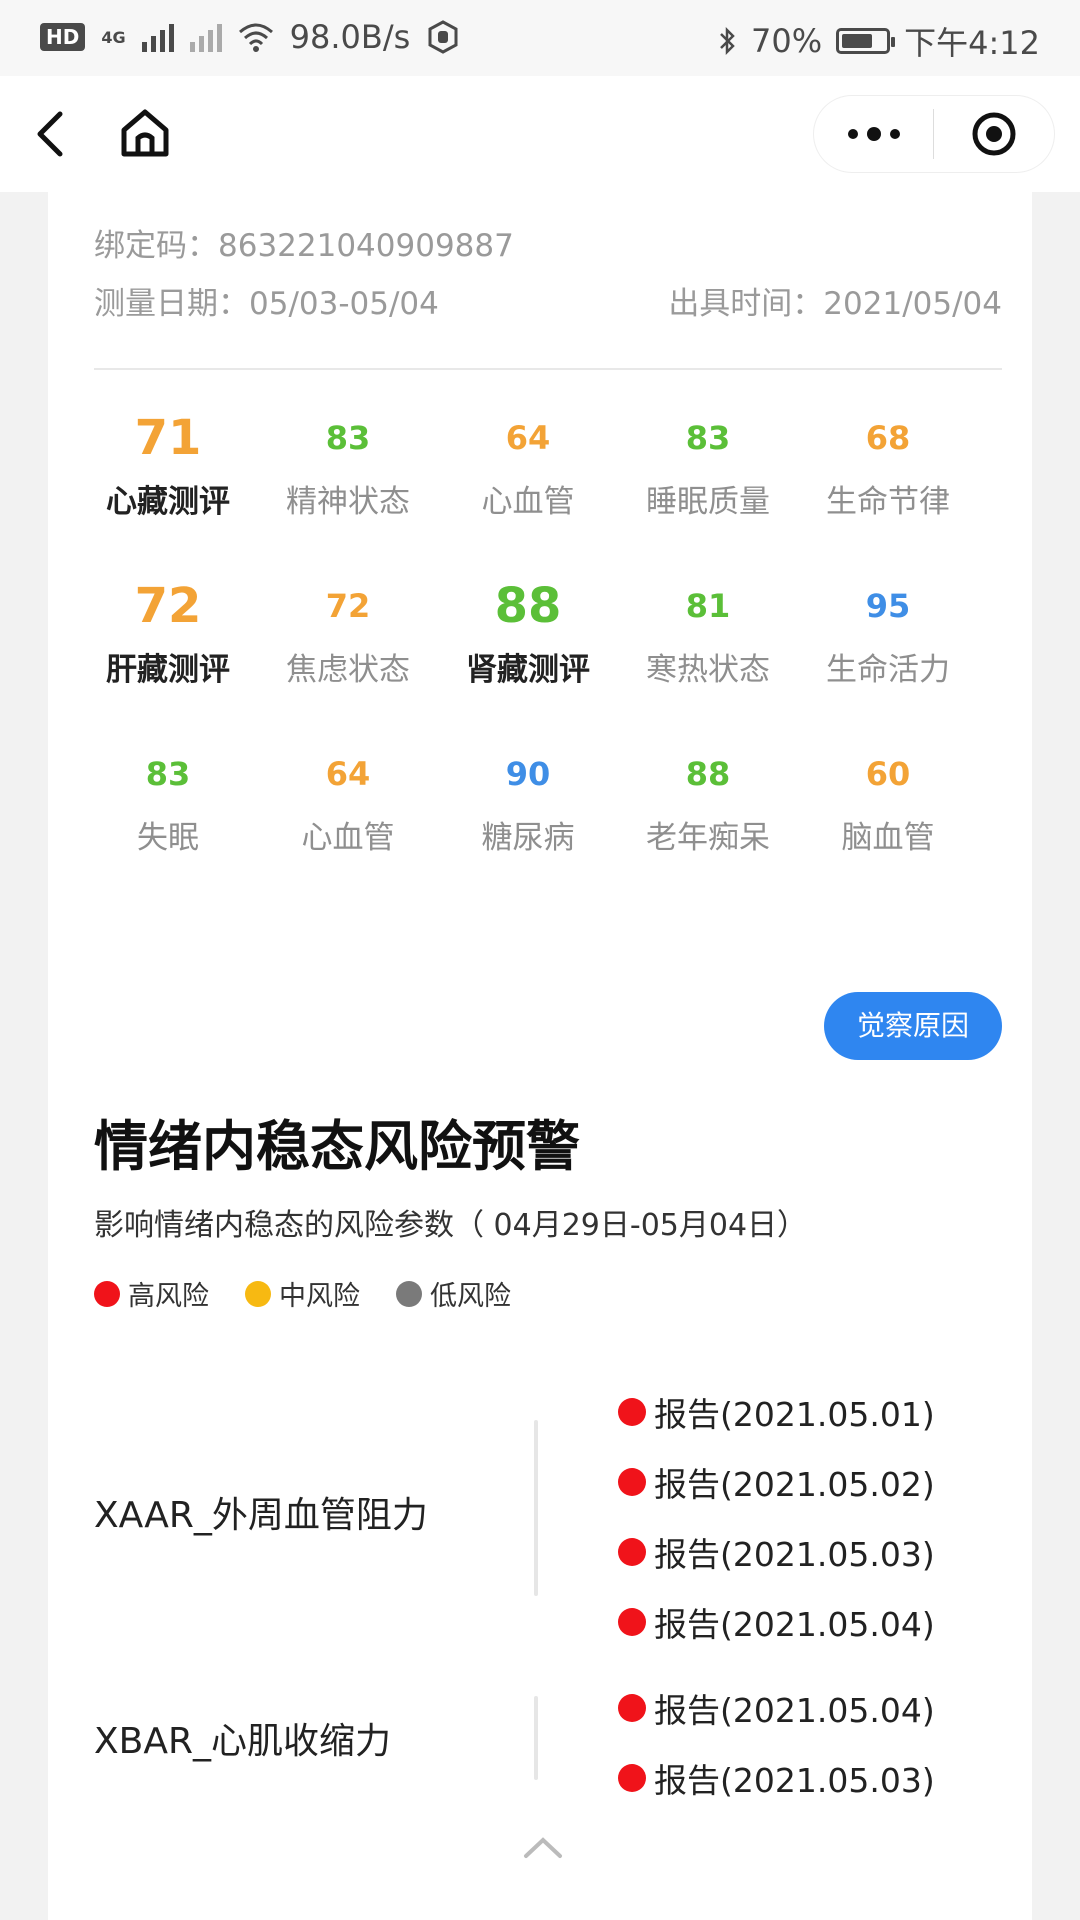  Describe the element at coordinates (528, 774) in the screenshot. I see `score-value: 90` at that location.